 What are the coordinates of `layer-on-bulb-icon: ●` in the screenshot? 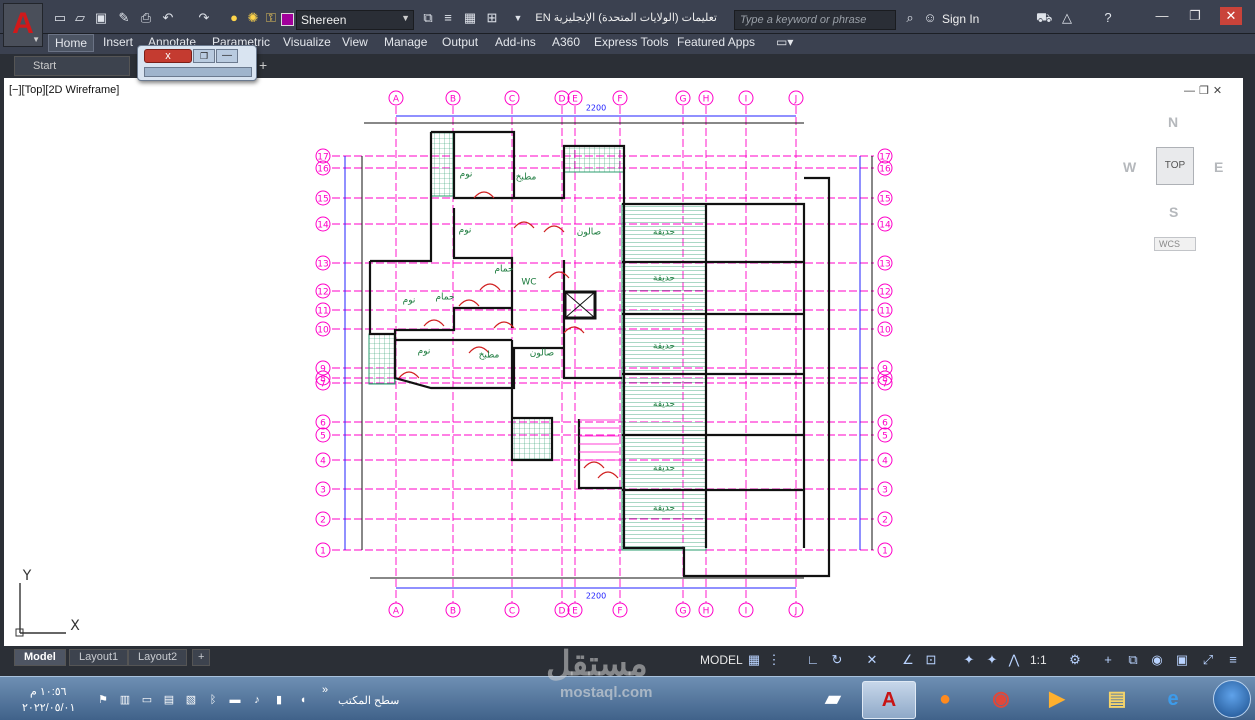 It's located at (234, 18).